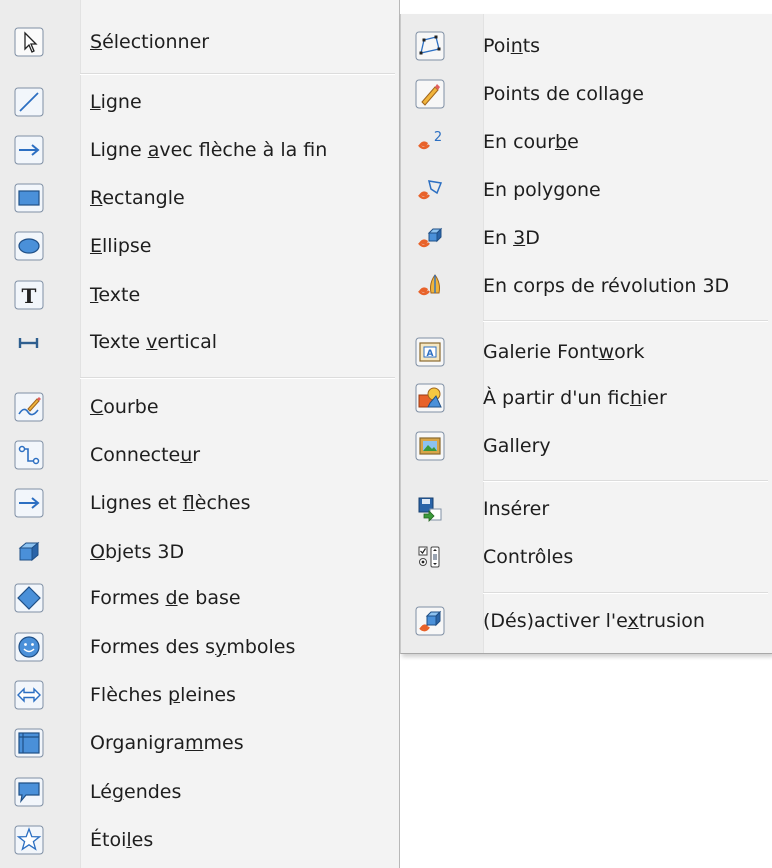 The height and width of the screenshot is (868, 772). Describe the element at coordinates (29, 342) in the screenshot. I see `vertical-text-icon` at that location.